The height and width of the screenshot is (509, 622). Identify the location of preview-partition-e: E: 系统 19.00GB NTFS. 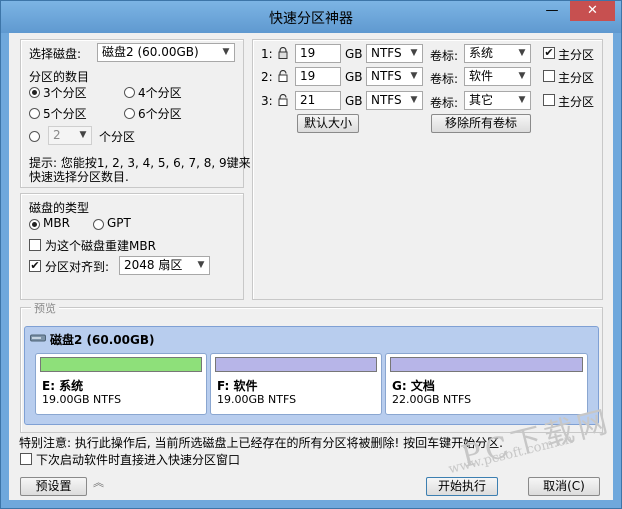
(121, 384).